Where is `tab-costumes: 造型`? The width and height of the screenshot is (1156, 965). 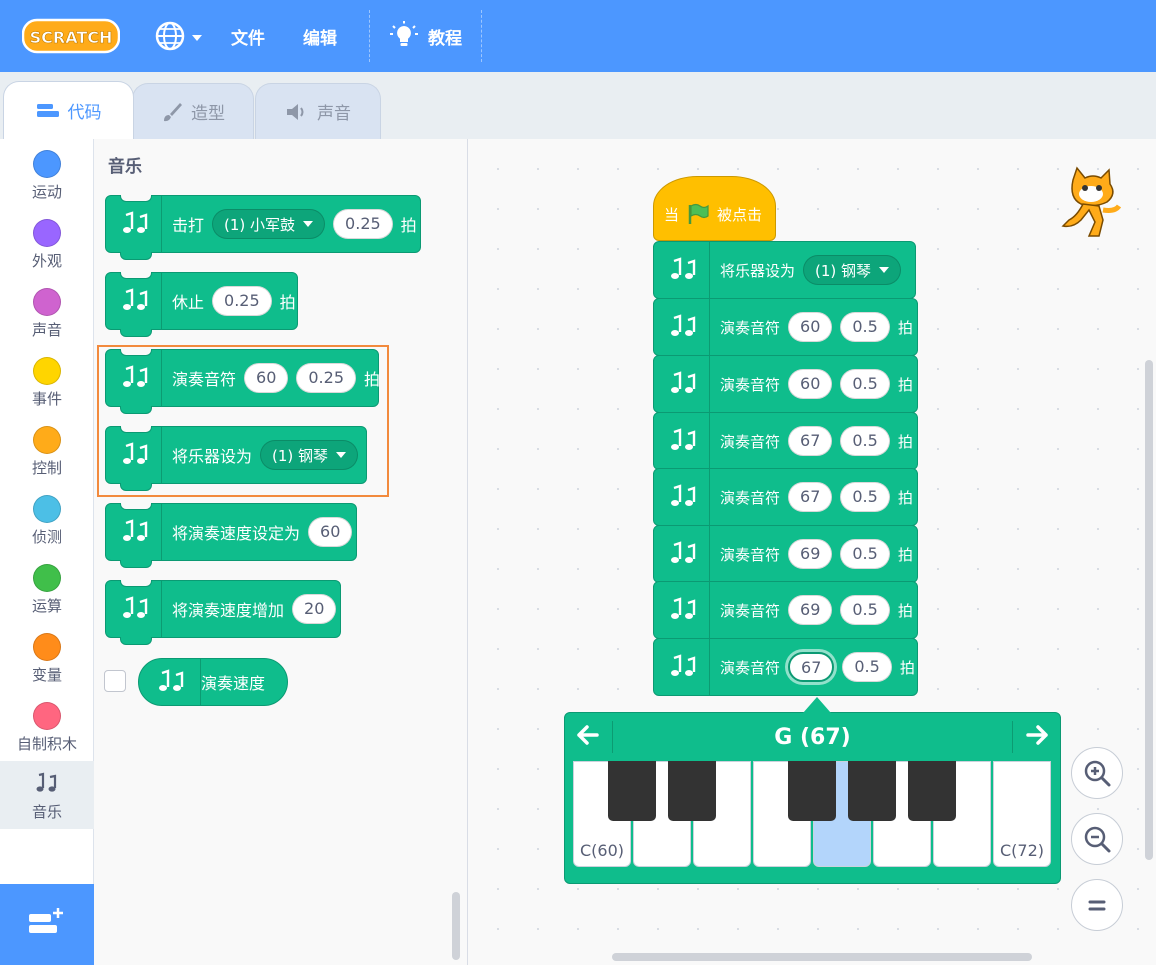 tab-costumes: 造型 is located at coordinates (193, 111).